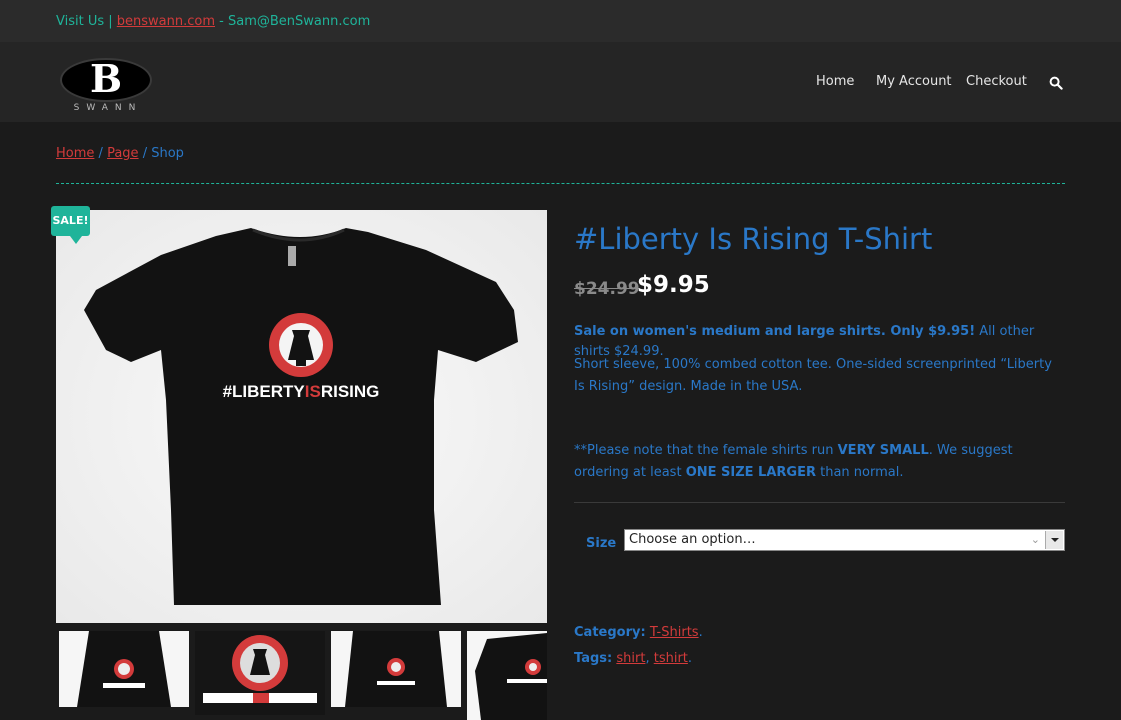  Describe the element at coordinates (106, 78) in the screenshot. I see `logo-letter: B` at that location.